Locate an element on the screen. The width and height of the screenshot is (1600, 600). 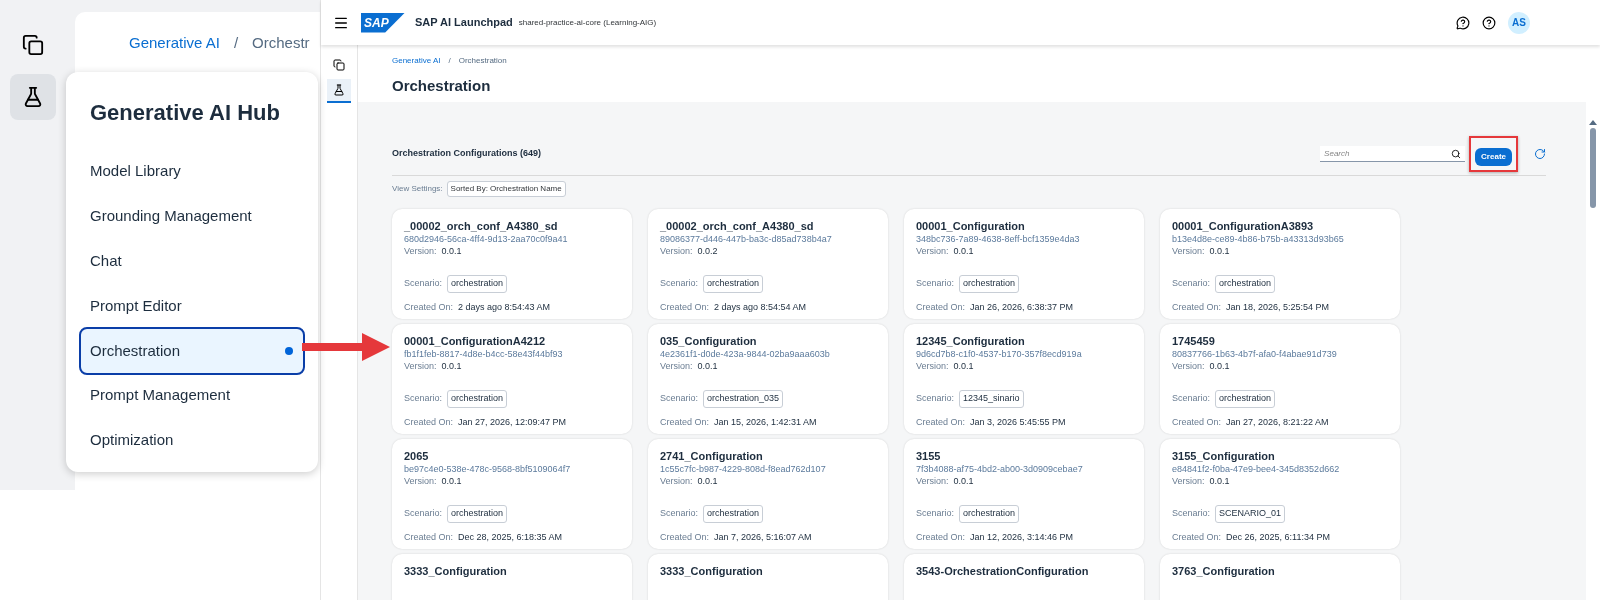
search-icon is located at coordinates (1456, 154).